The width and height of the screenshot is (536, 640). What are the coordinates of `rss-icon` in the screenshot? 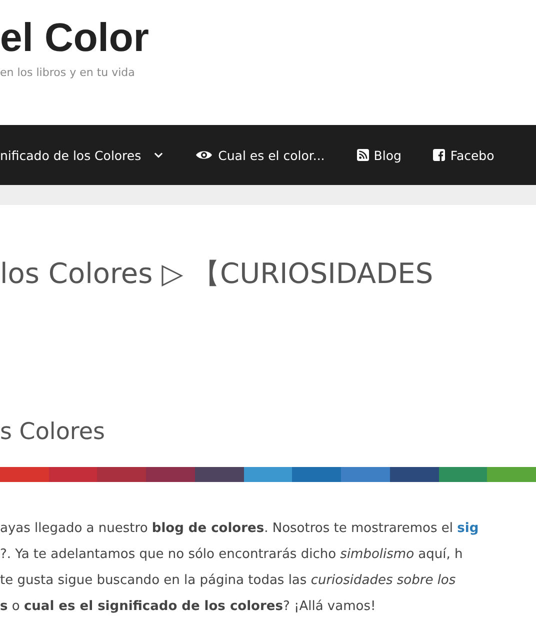 It's located at (362, 155).